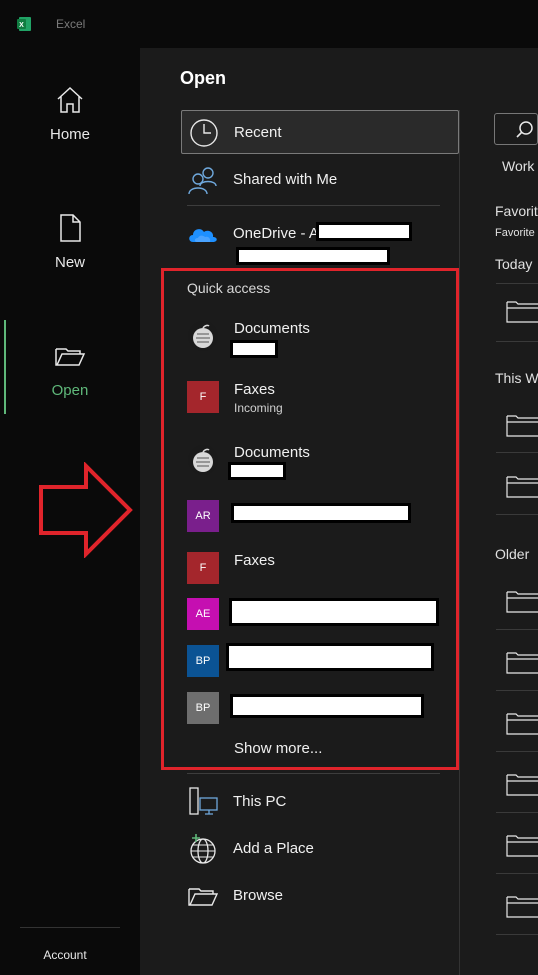 This screenshot has width=538, height=975. What do you see at coordinates (71, 24) in the screenshot?
I see `app-title: Excel` at bounding box center [71, 24].